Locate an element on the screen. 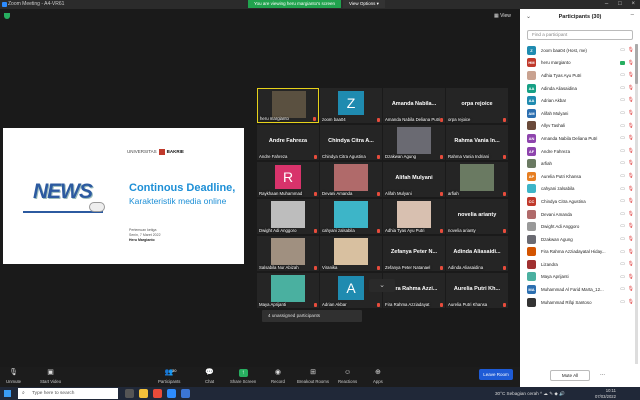 The width and height of the screenshot is (640, 400). close-icon: × is located at coordinates (634, 4).